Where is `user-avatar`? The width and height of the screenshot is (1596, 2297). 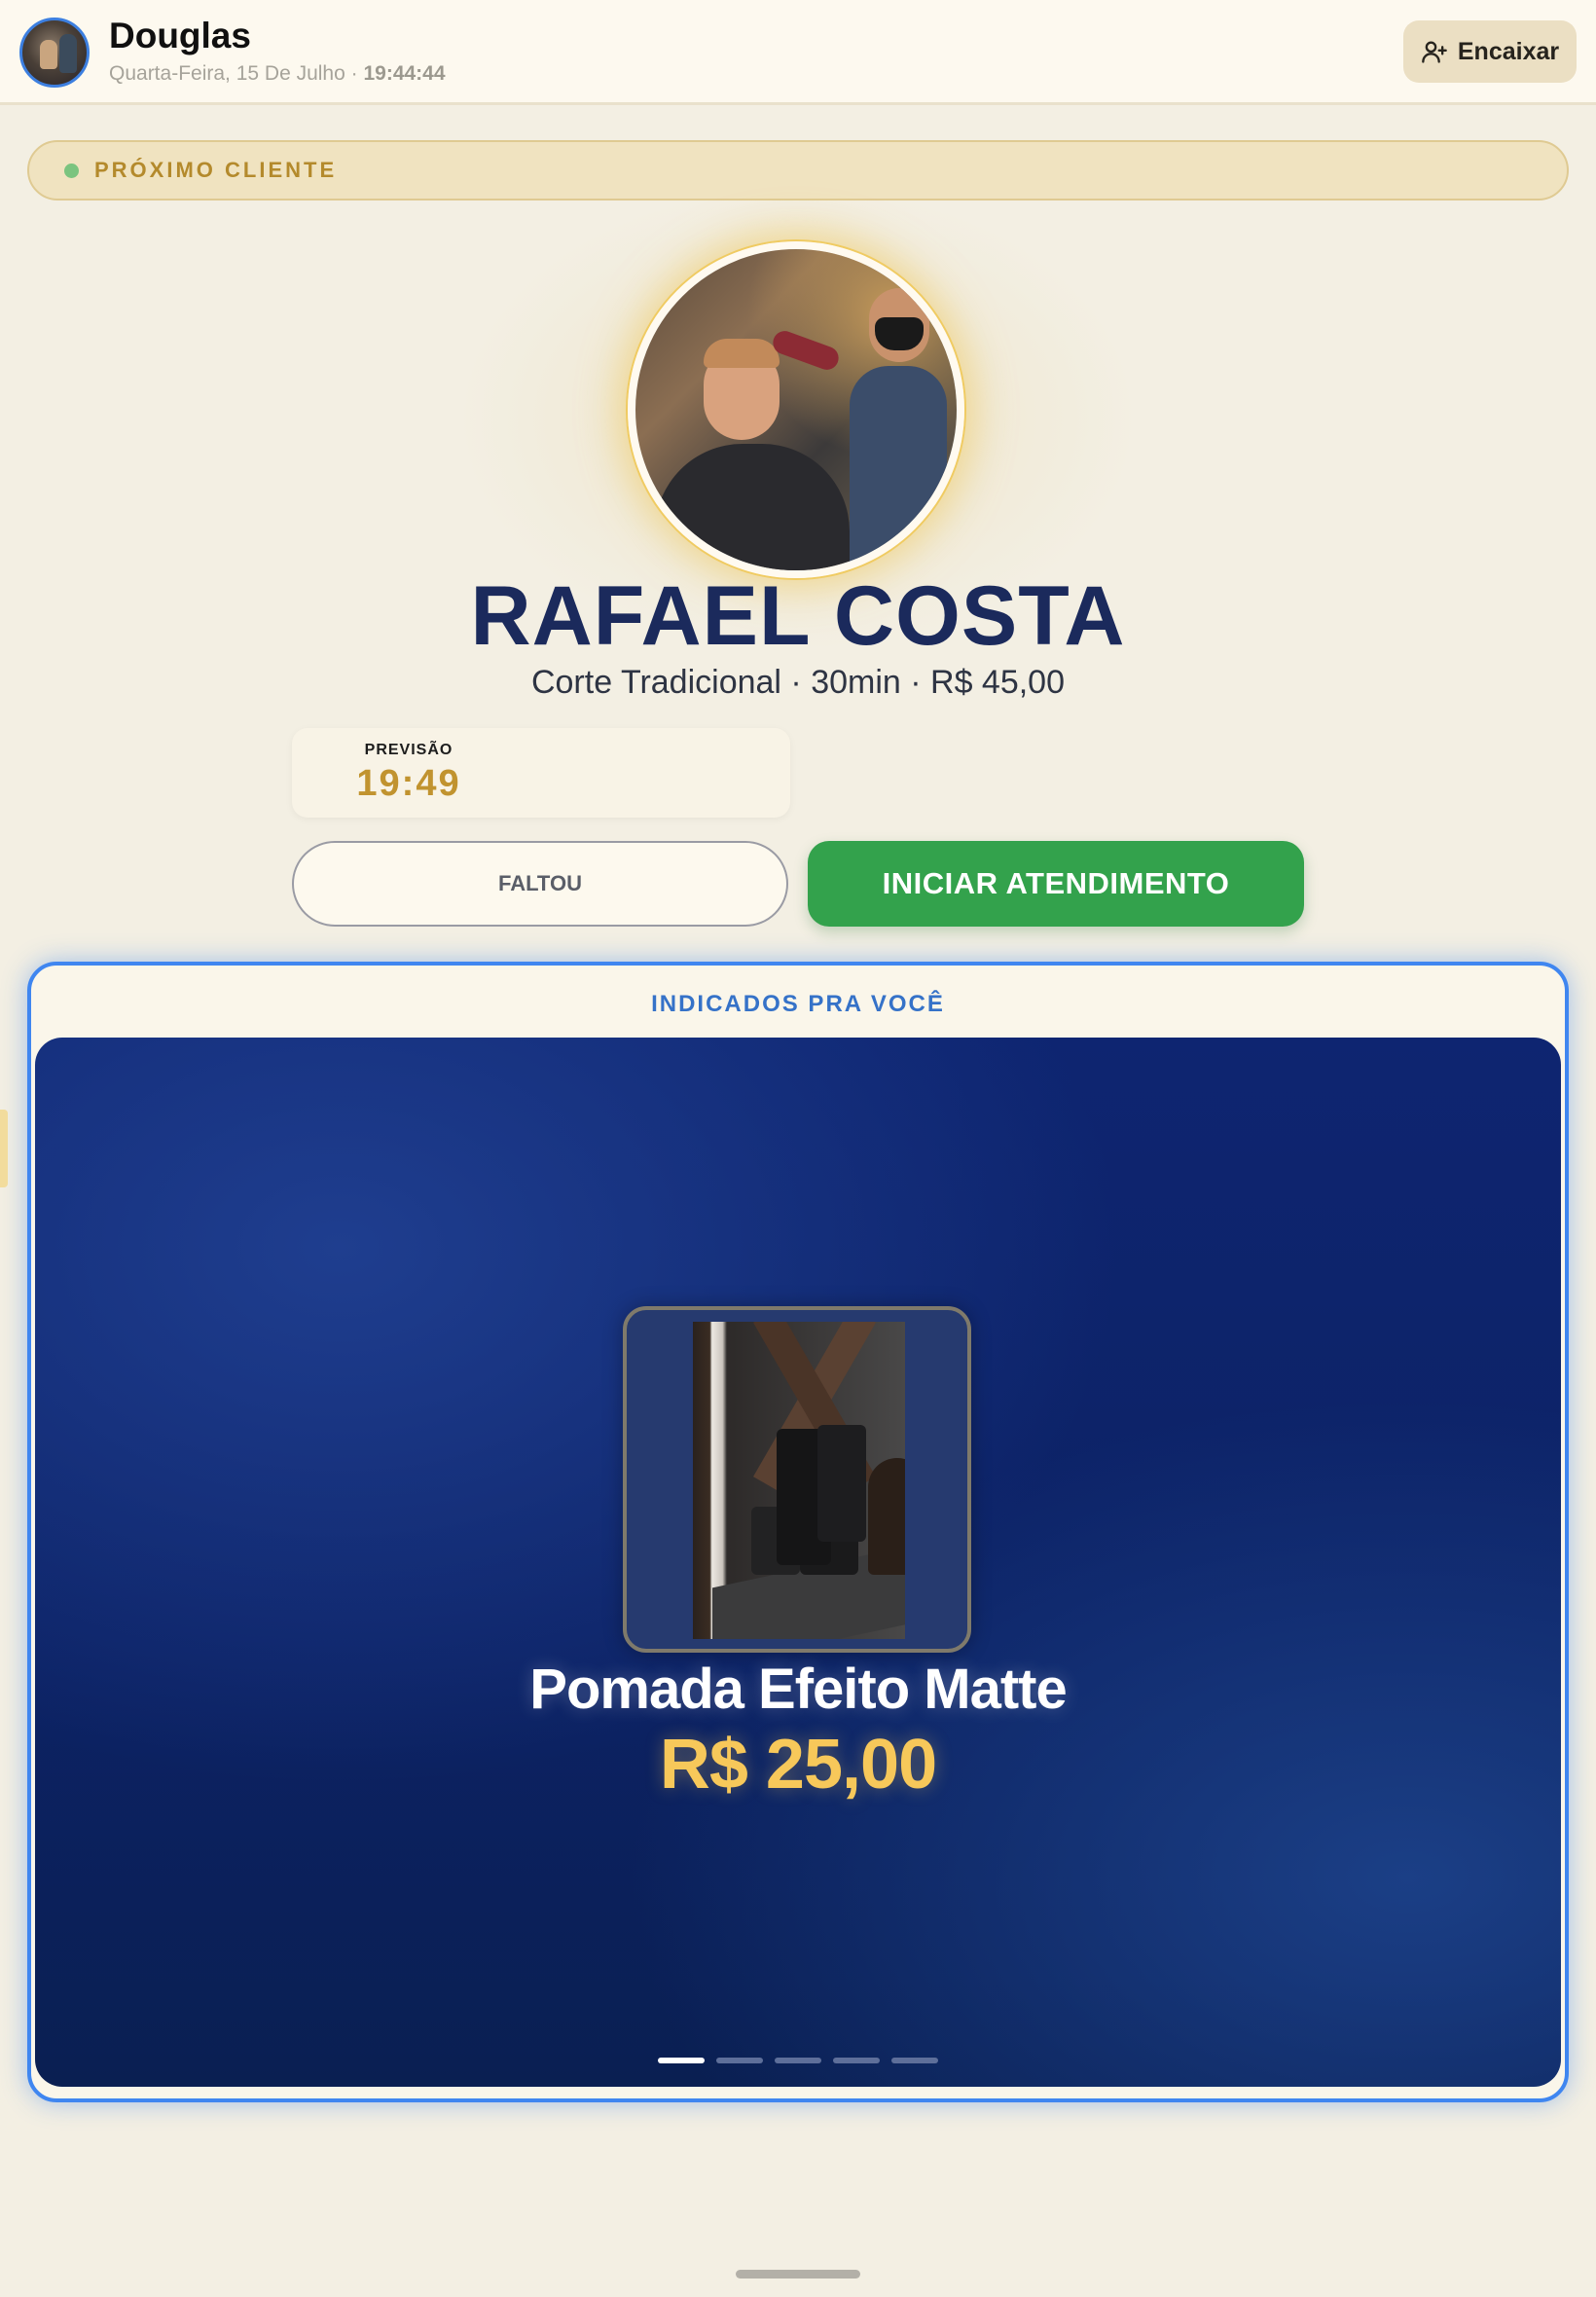 user-avatar is located at coordinates (55, 53).